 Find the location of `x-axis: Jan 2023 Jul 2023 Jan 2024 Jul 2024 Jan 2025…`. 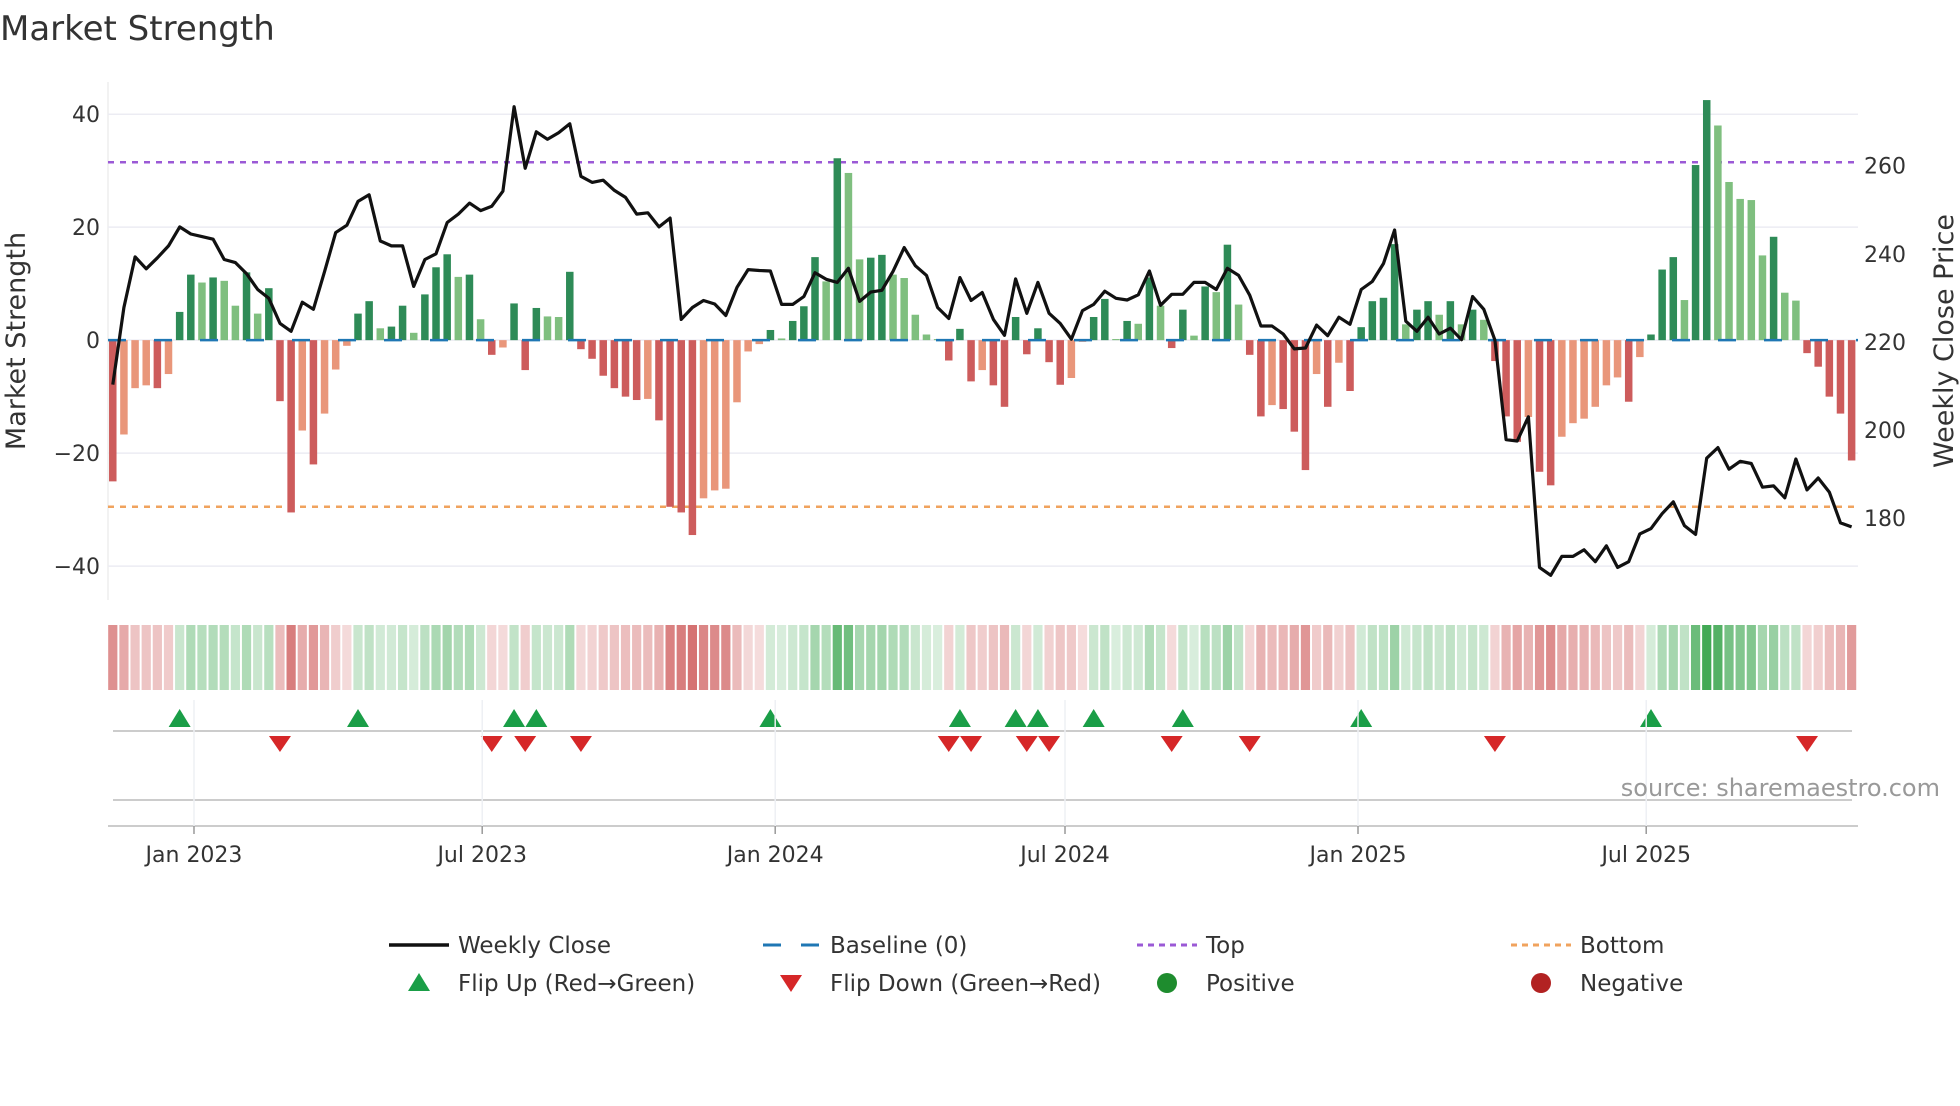

x-axis: Jan 2023 Jul 2023 Jan 2024 Jul 2024 Jan 2025… is located at coordinates (983, 784).